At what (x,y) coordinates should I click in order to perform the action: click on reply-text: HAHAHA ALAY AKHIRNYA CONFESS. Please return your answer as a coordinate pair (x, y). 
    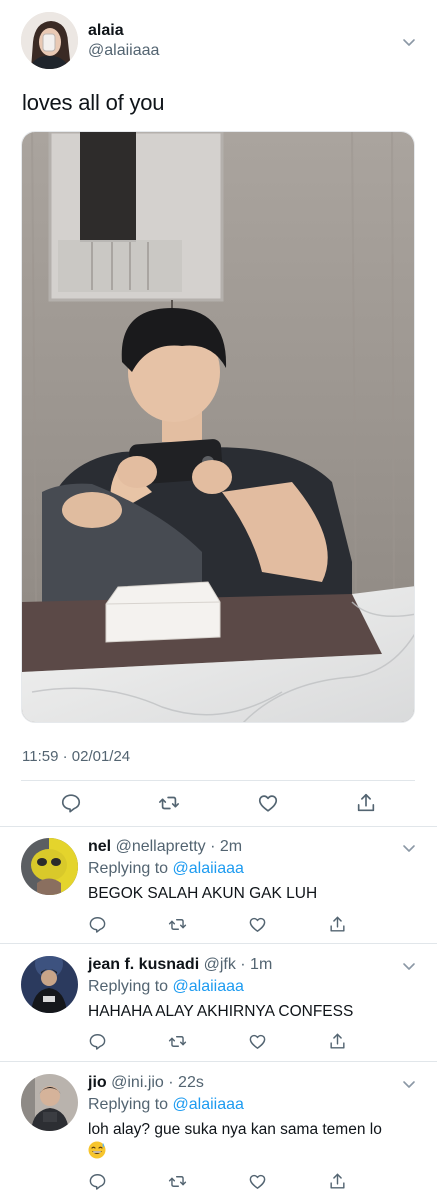
    Looking at the image, I should click on (221, 1011).